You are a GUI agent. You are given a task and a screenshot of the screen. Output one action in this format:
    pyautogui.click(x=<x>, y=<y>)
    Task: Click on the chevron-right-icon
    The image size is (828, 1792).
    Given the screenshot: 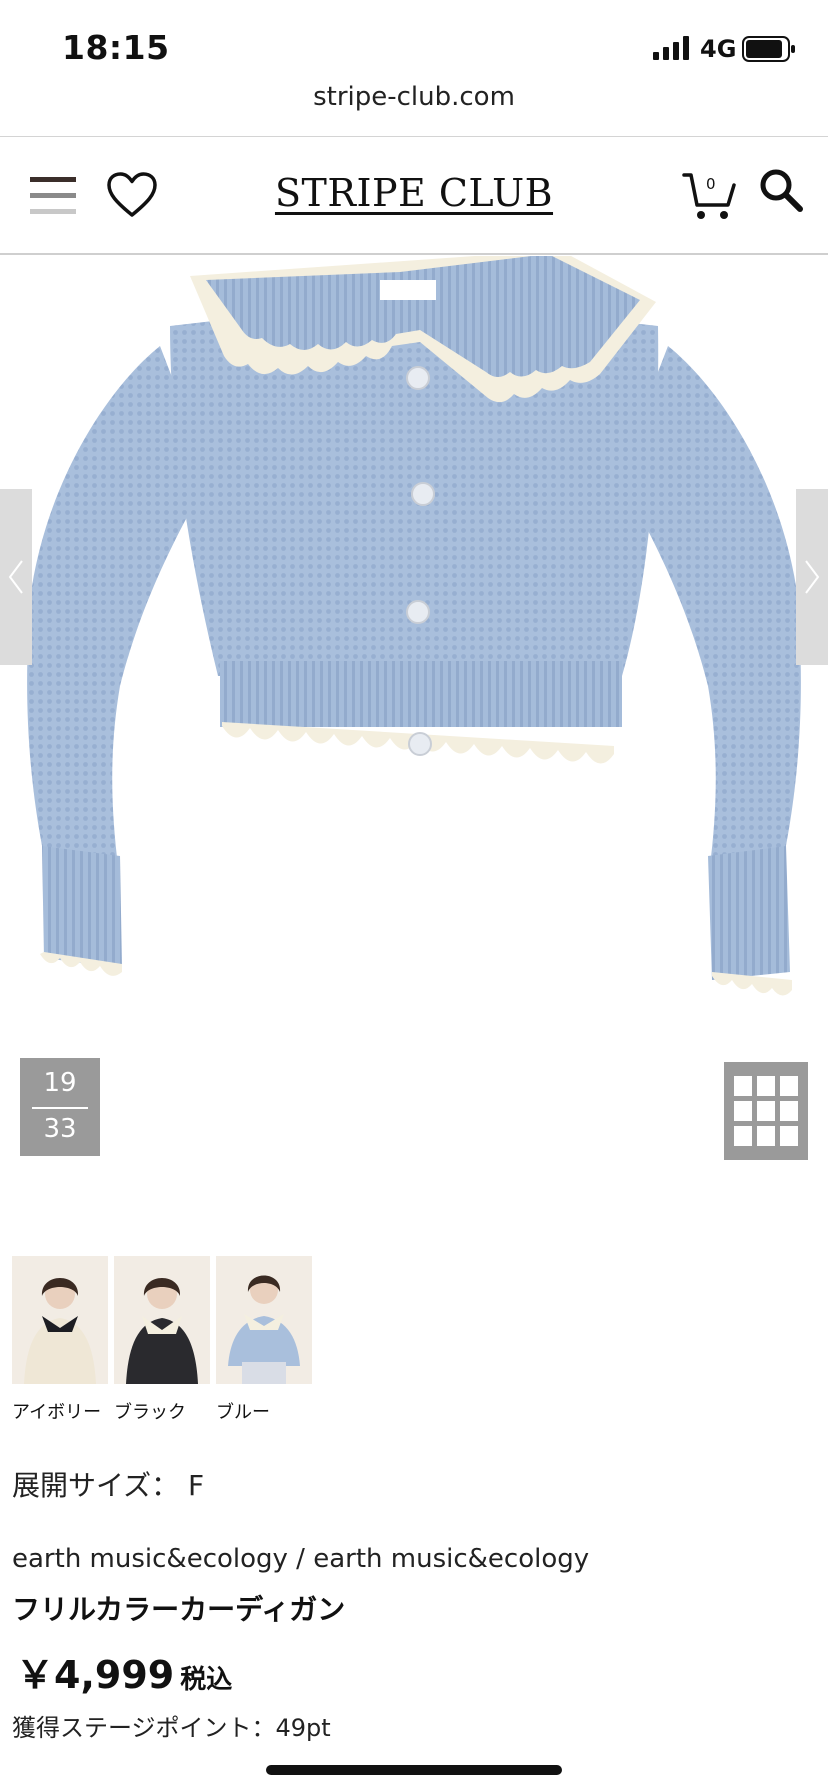 What is the action you would take?
    pyautogui.click(x=812, y=577)
    